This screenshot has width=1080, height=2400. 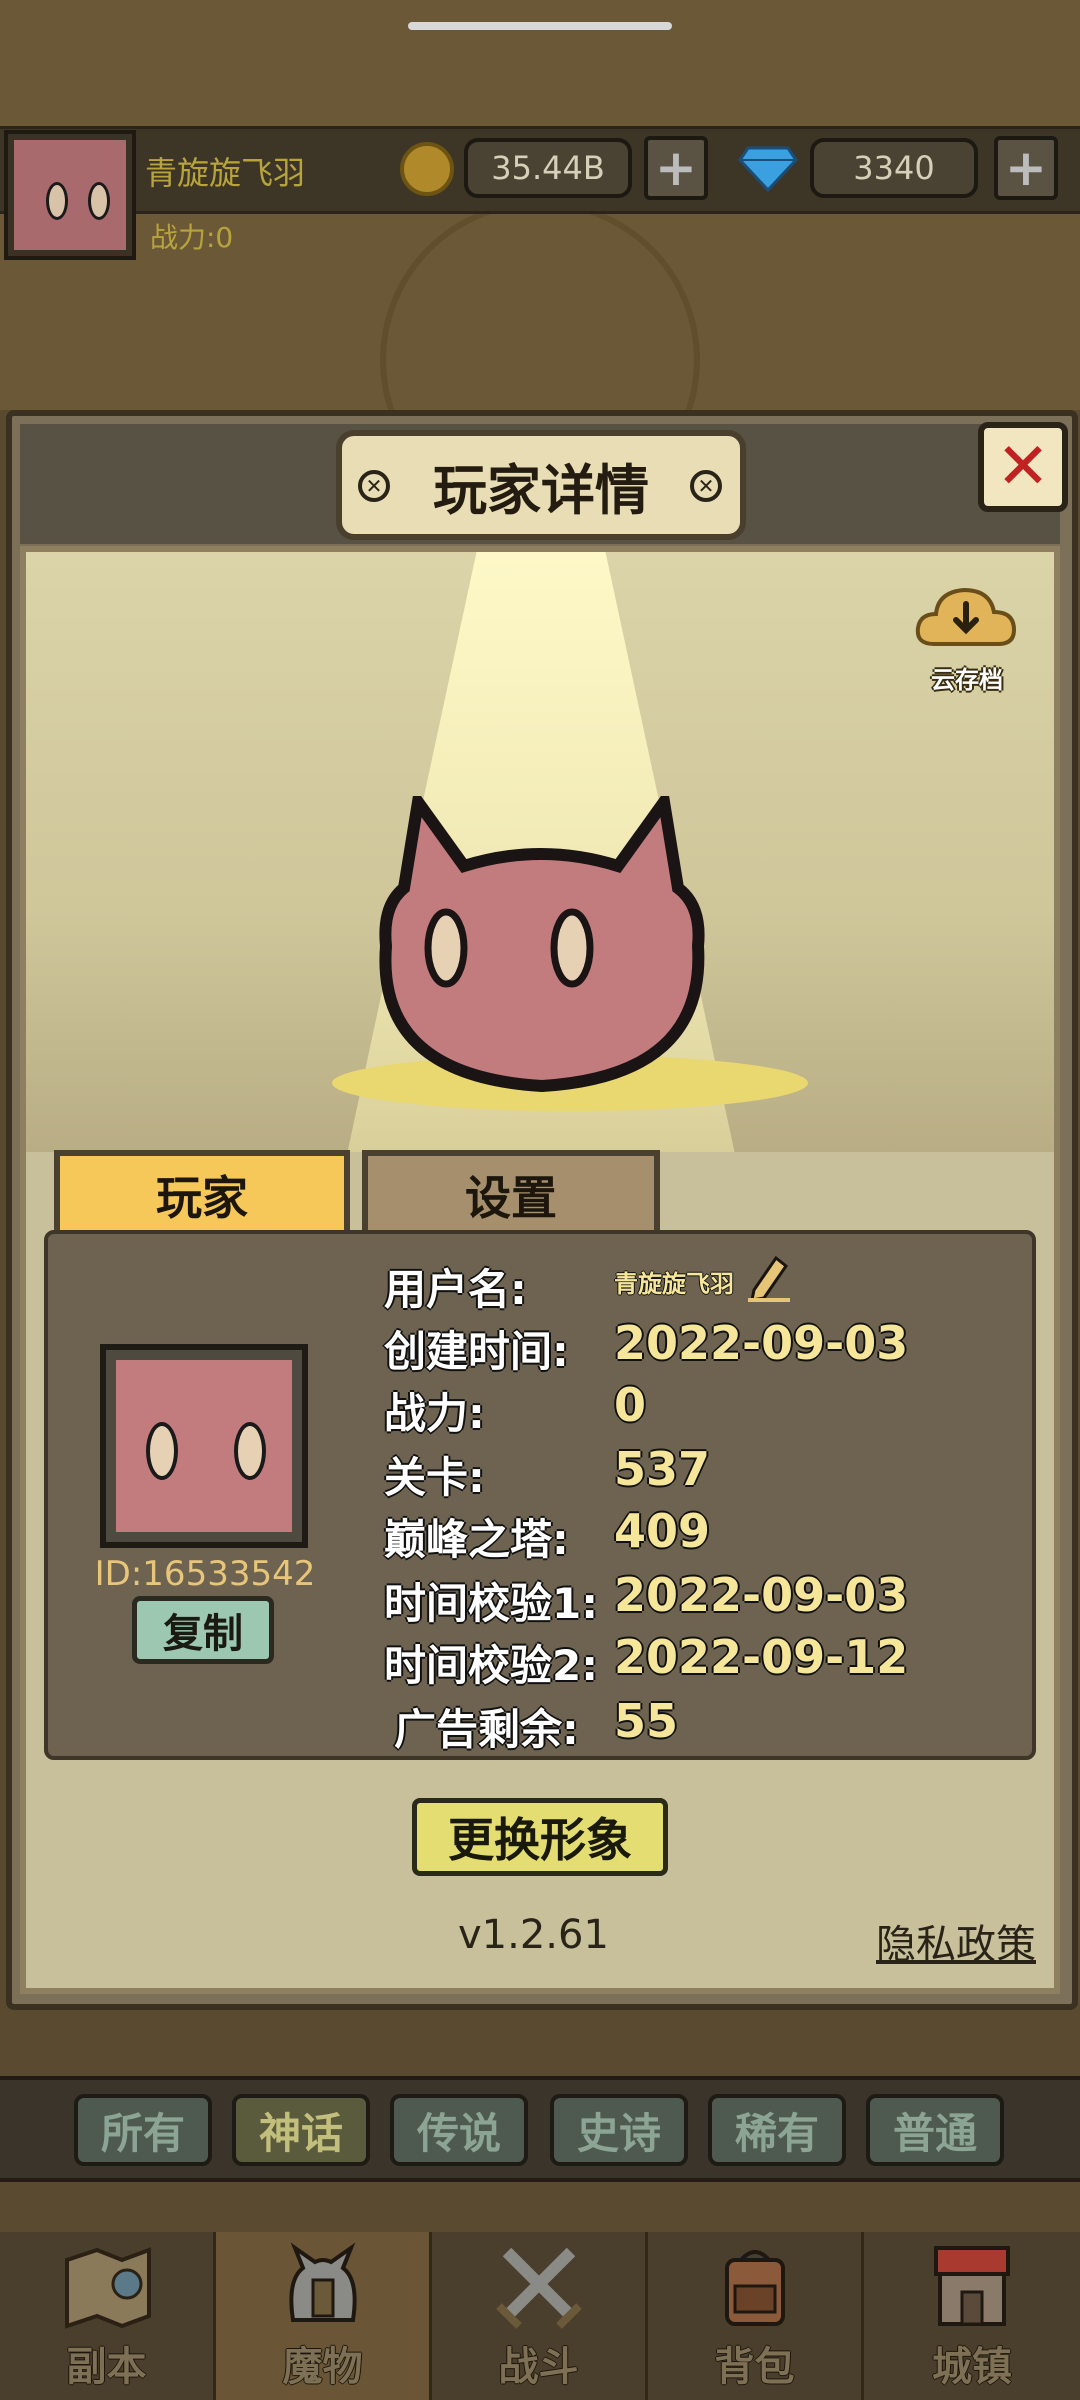 I want to click on field-label-time-check-2: 时间校验2:, so click(x=491, y=1665).